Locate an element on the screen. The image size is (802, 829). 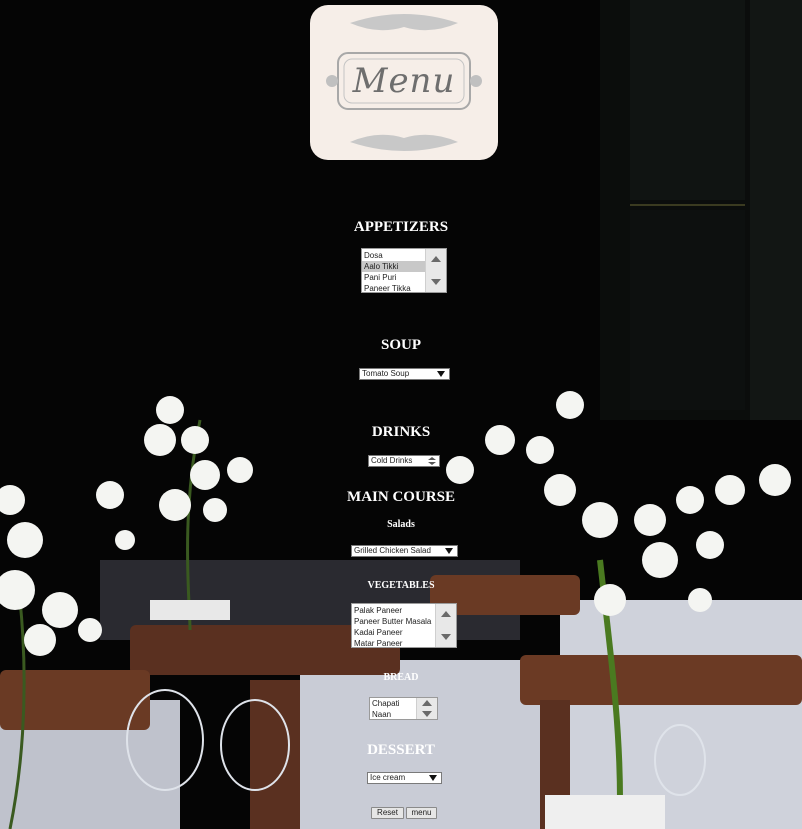
vegetables-label: VEGETABLES is located at coordinates (401, 585).